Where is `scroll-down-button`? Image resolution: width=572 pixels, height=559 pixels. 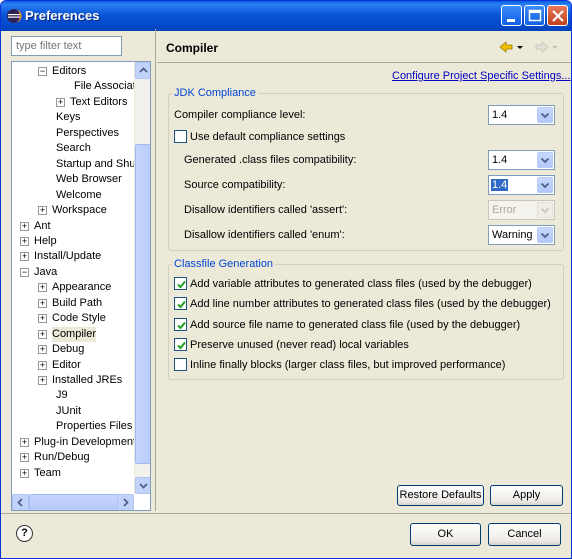 scroll-down-button is located at coordinates (142, 485).